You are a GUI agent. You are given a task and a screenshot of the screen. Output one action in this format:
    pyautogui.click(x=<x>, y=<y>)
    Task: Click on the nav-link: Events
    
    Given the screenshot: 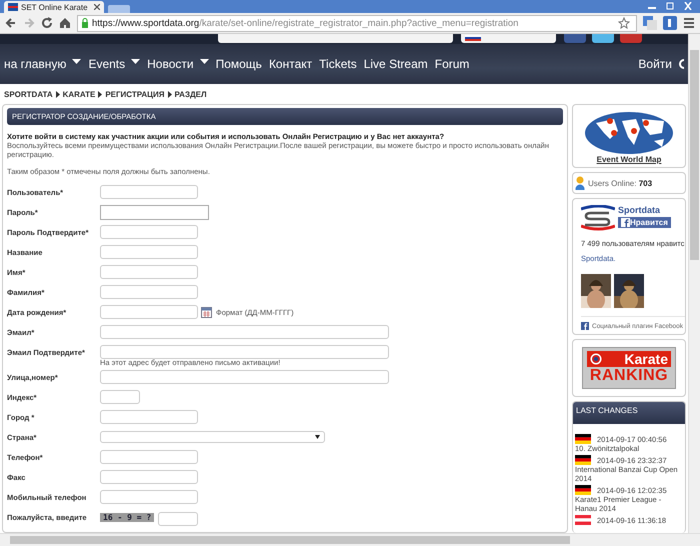 What is the action you would take?
    pyautogui.click(x=107, y=64)
    